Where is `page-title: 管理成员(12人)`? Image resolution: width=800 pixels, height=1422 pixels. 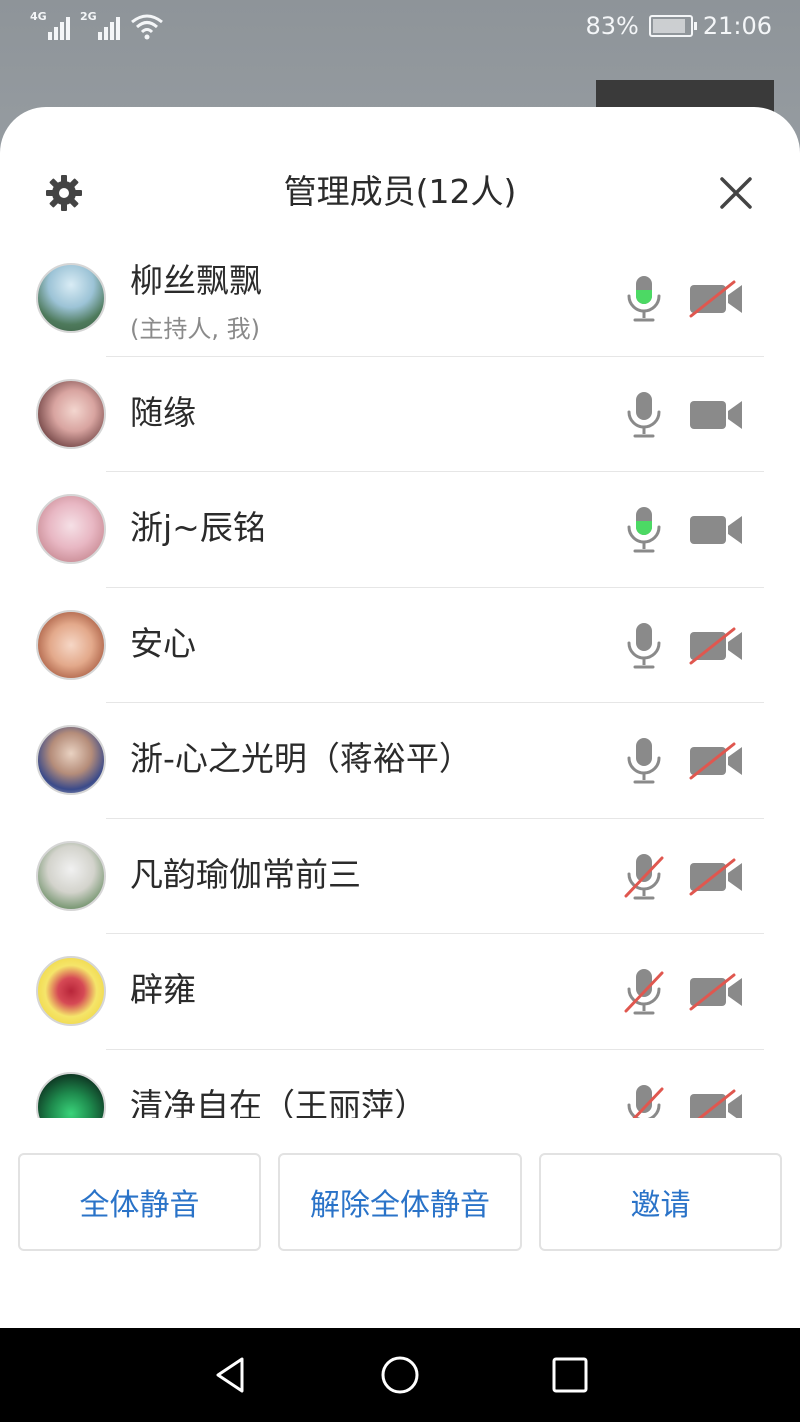
page-title: 管理成员(12人) is located at coordinates (400, 191).